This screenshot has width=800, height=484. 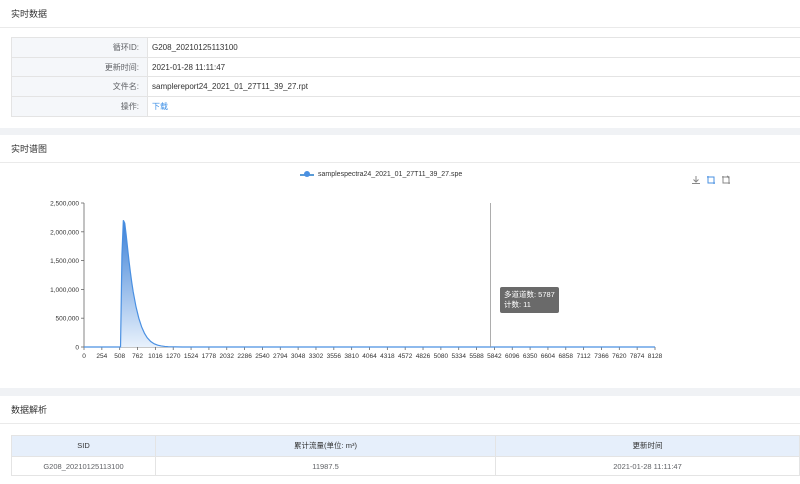 What do you see at coordinates (400, 14) in the screenshot?
I see `realtime-data-title: 实时数据` at bounding box center [400, 14].